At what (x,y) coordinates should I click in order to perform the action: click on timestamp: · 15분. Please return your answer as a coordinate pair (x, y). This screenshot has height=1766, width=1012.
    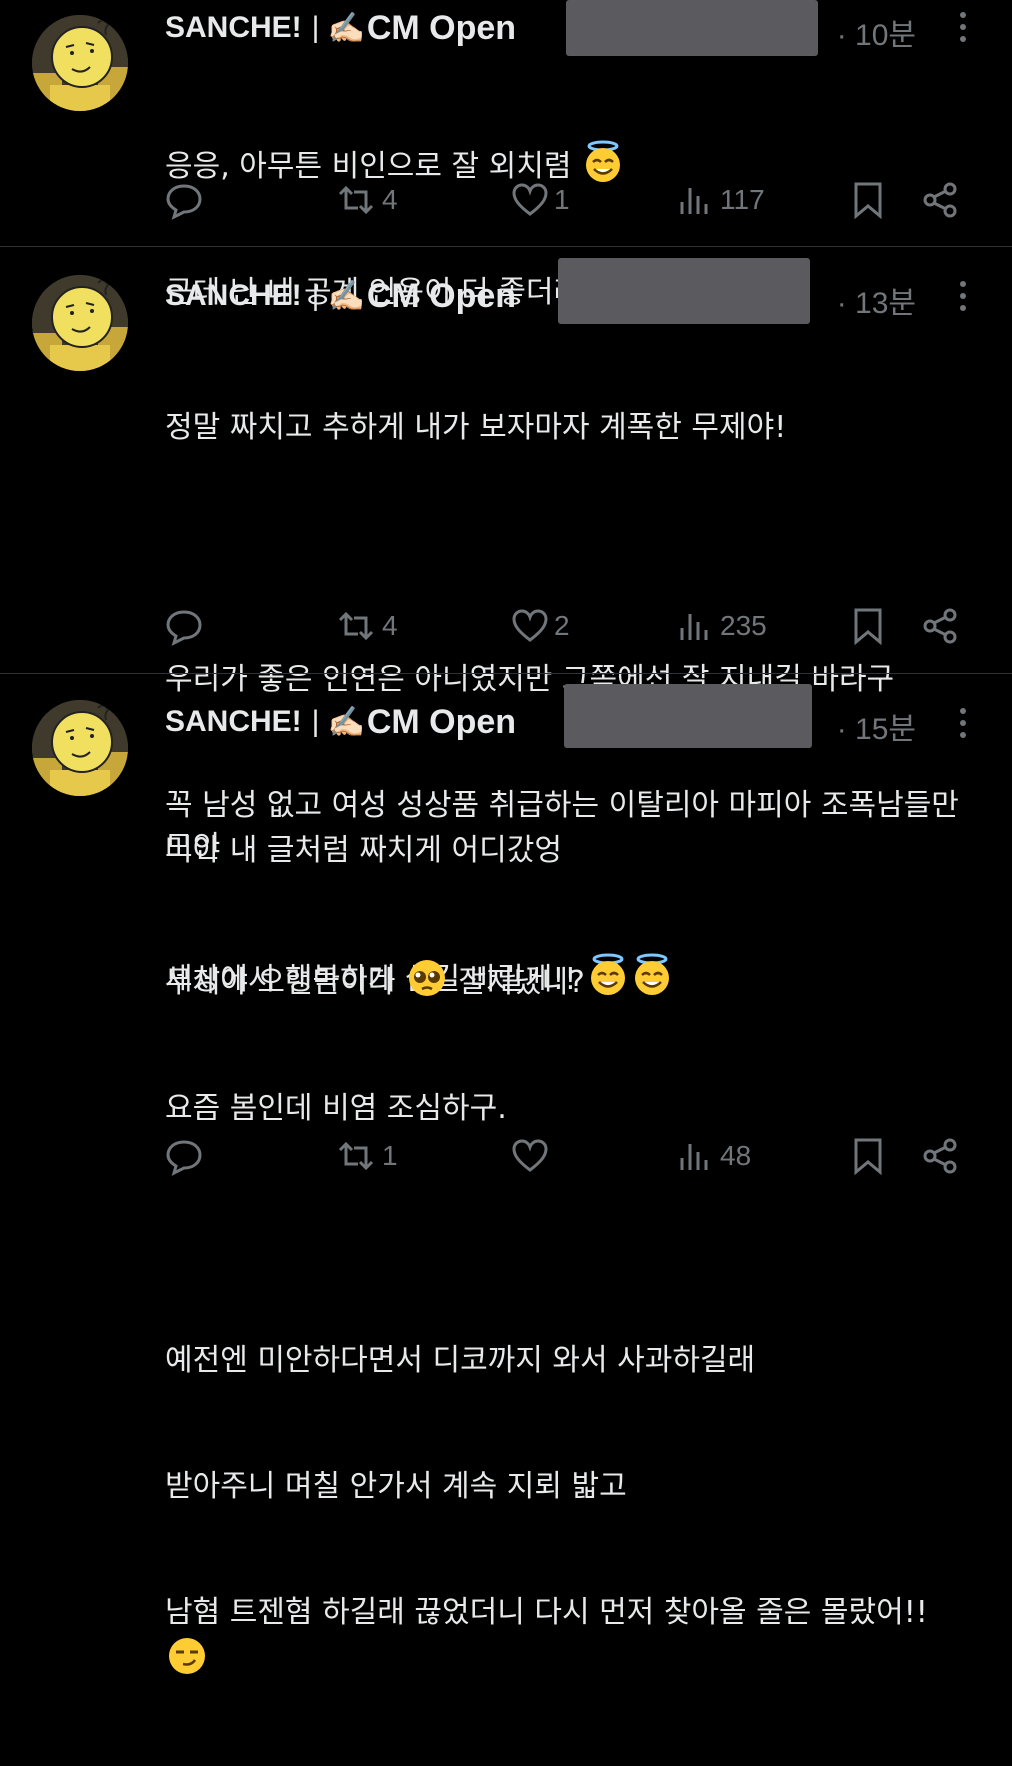
    Looking at the image, I should click on (876, 726).